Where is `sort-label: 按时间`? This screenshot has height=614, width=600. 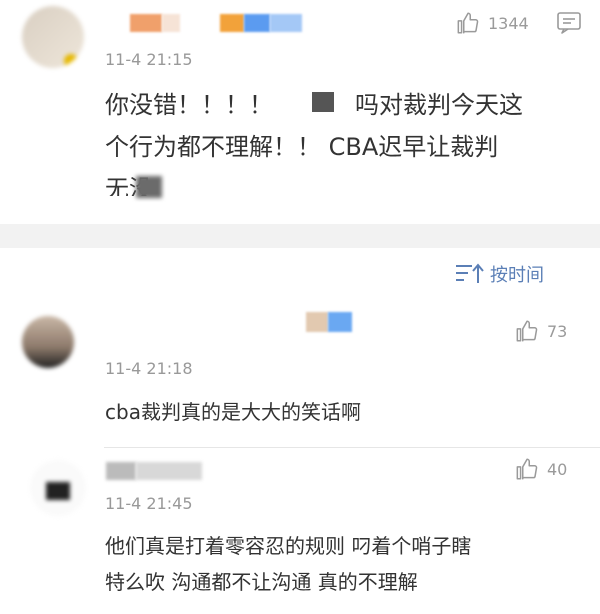
sort-label: 按时间 is located at coordinates (517, 275).